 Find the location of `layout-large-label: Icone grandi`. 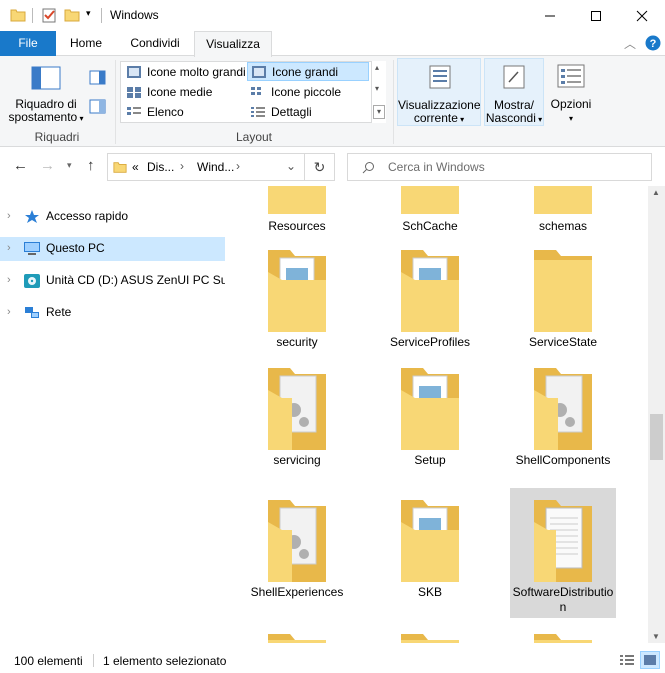

layout-large-label: Icone grandi is located at coordinates (305, 72).